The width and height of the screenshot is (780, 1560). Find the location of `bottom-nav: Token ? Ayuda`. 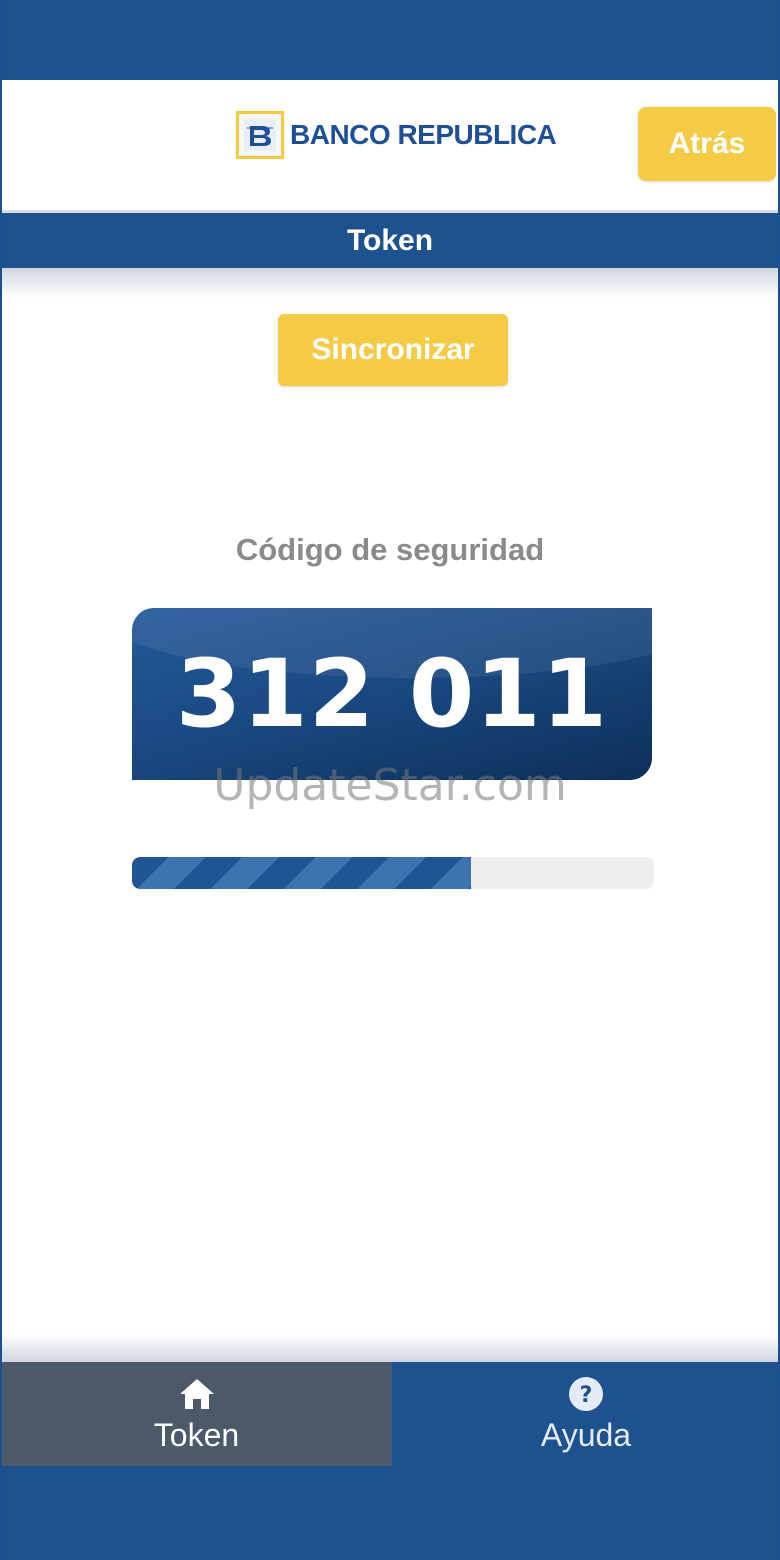

bottom-nav: Token ? Ayuda is located at coordinates (390, 1461).